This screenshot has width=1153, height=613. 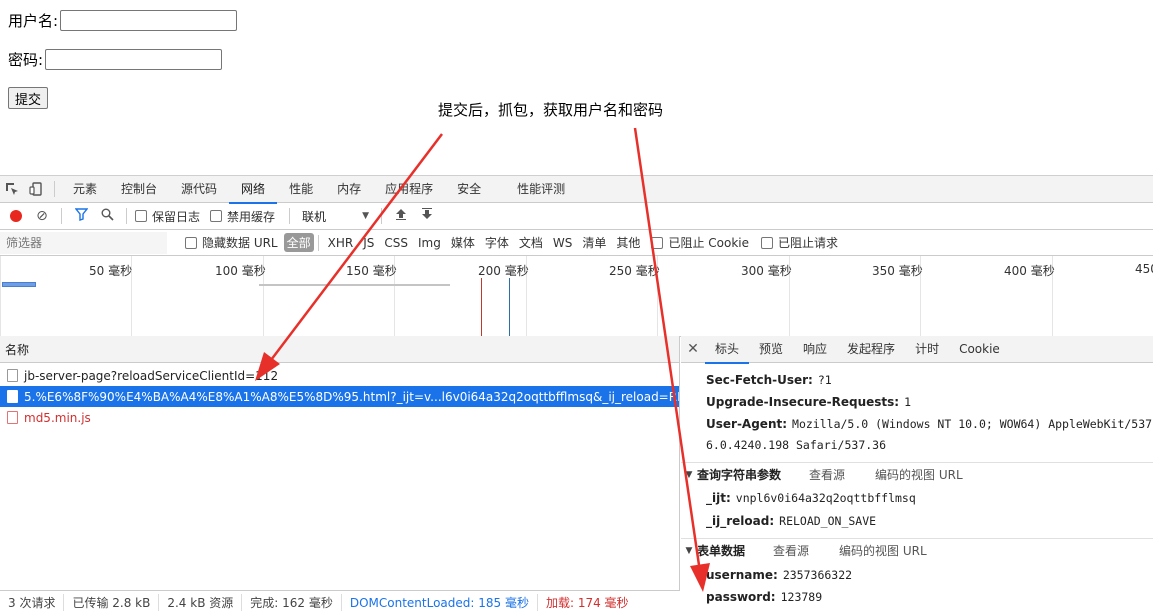 What do you see at coordinates (497, 242) in the screenshot?
I see `filter-type-font: 字体` at bounding box center [497, 242].